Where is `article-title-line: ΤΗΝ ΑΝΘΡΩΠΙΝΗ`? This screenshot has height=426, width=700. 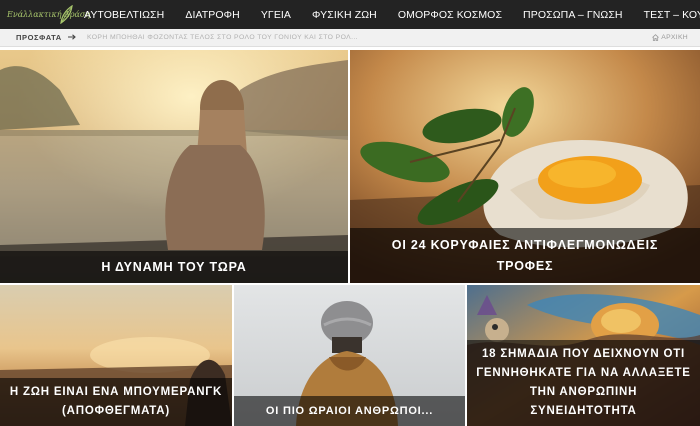 article-title-line: ΤΗΝ ΑΝΘΡΩΠΙΝΗ is located at coordinates (583, 392).